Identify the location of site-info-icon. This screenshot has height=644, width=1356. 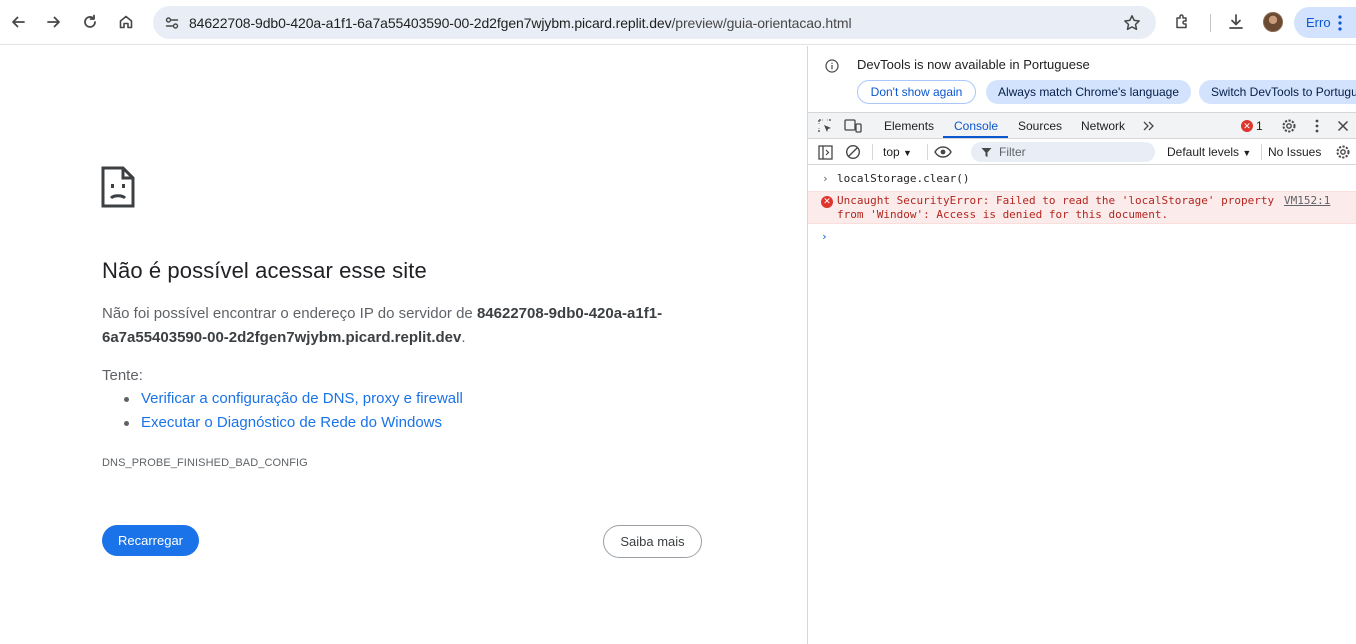
(172, 23).